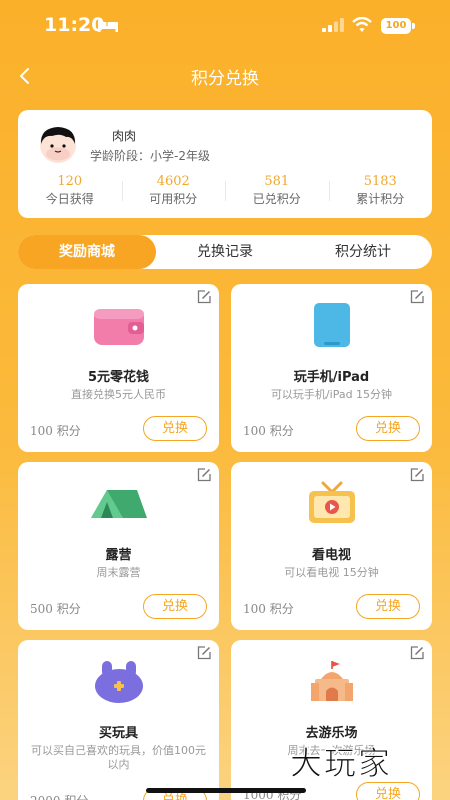 This screenshot has height=800, width=450. Describe the element at coordinates (118, 394) in the screenshot. I see `reward-desc: 直接兑换5元人民币` at that location.